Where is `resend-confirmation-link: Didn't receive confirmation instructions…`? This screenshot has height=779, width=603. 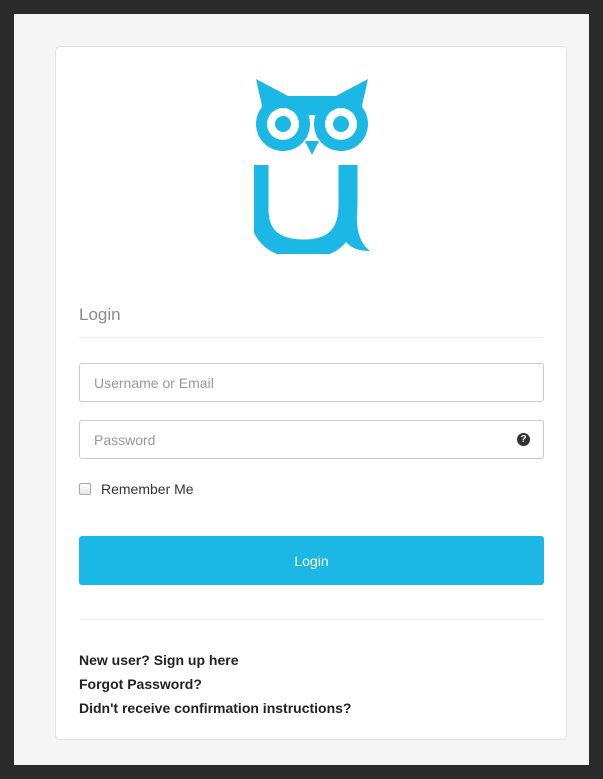 resend-confirmation-link: Didn't receive confirmation instructions… is located at coordinates (215, 708).